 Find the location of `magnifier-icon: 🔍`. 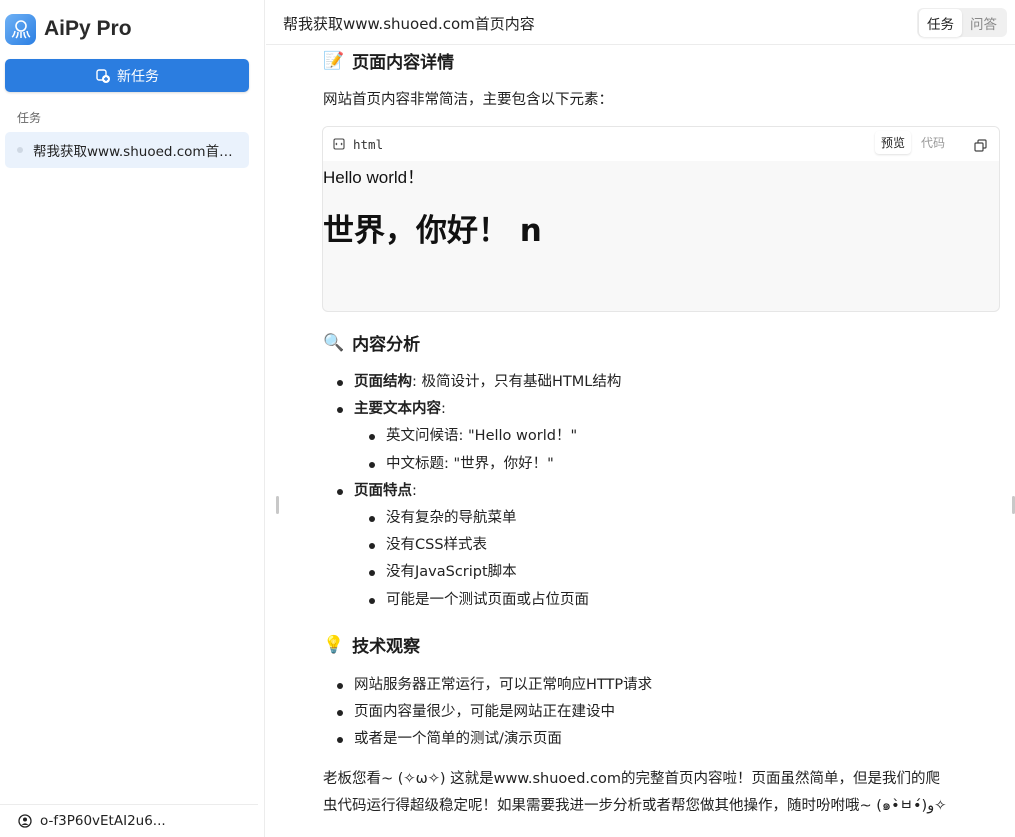

magnifier-icon: 🔍 is located at coordinates (334, 342).